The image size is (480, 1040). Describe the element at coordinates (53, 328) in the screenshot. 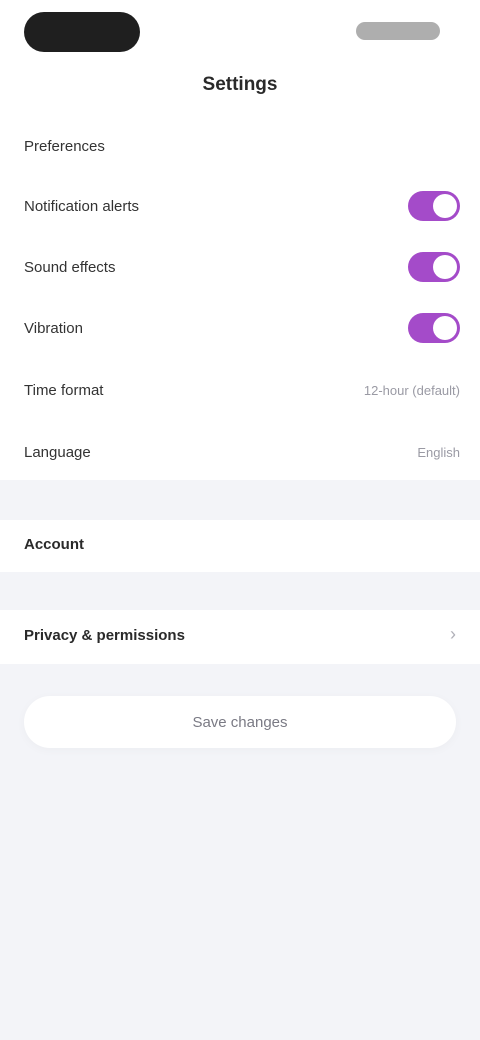

I see `settings-row-label: Vibration` at that location.